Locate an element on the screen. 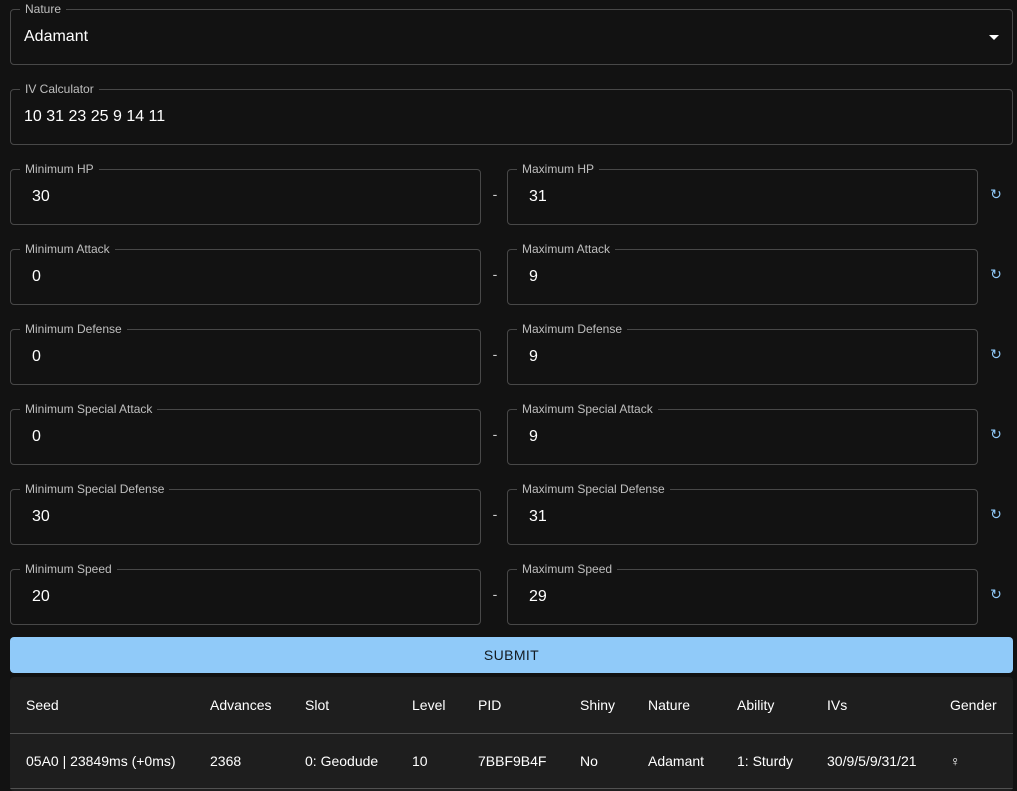 This screenshot has width=1017, height=791. cell-seed: 05A0 | 23849ms (+0ms) is located at coordinates (102, 761).